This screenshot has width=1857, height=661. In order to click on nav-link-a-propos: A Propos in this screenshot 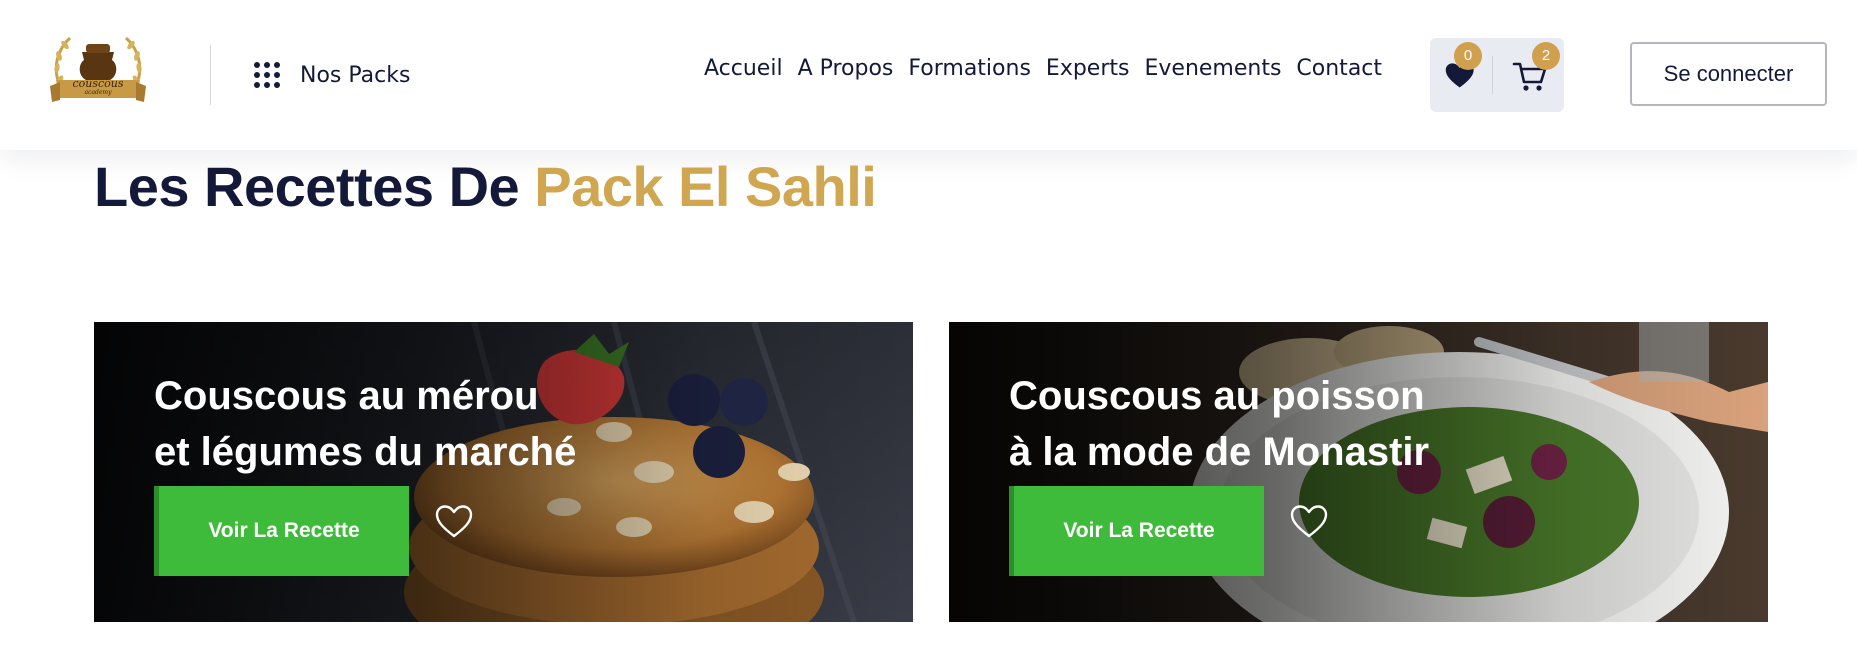, I will do `click(846, 68)`.